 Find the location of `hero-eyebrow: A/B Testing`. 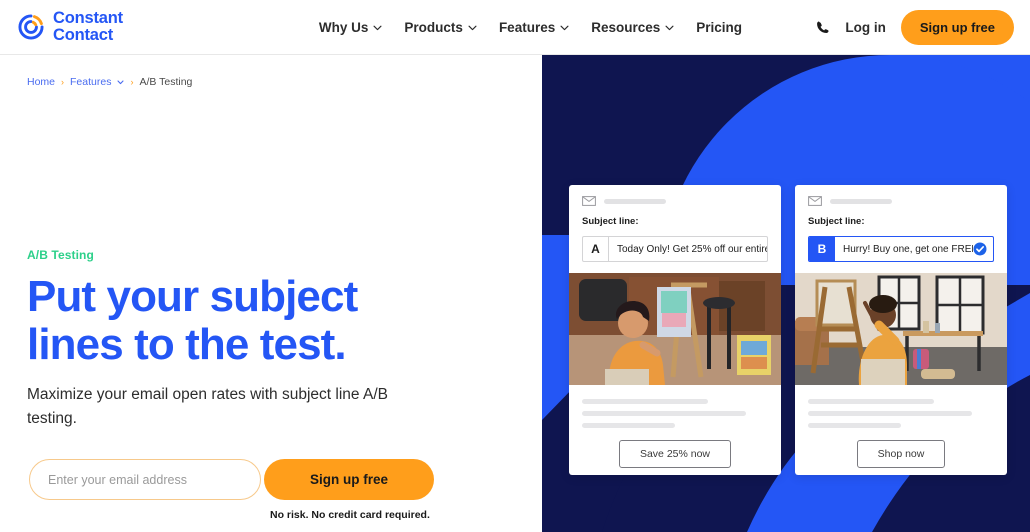

hero-eyebrow: A/B Testing is located at coordinates (60, 255).